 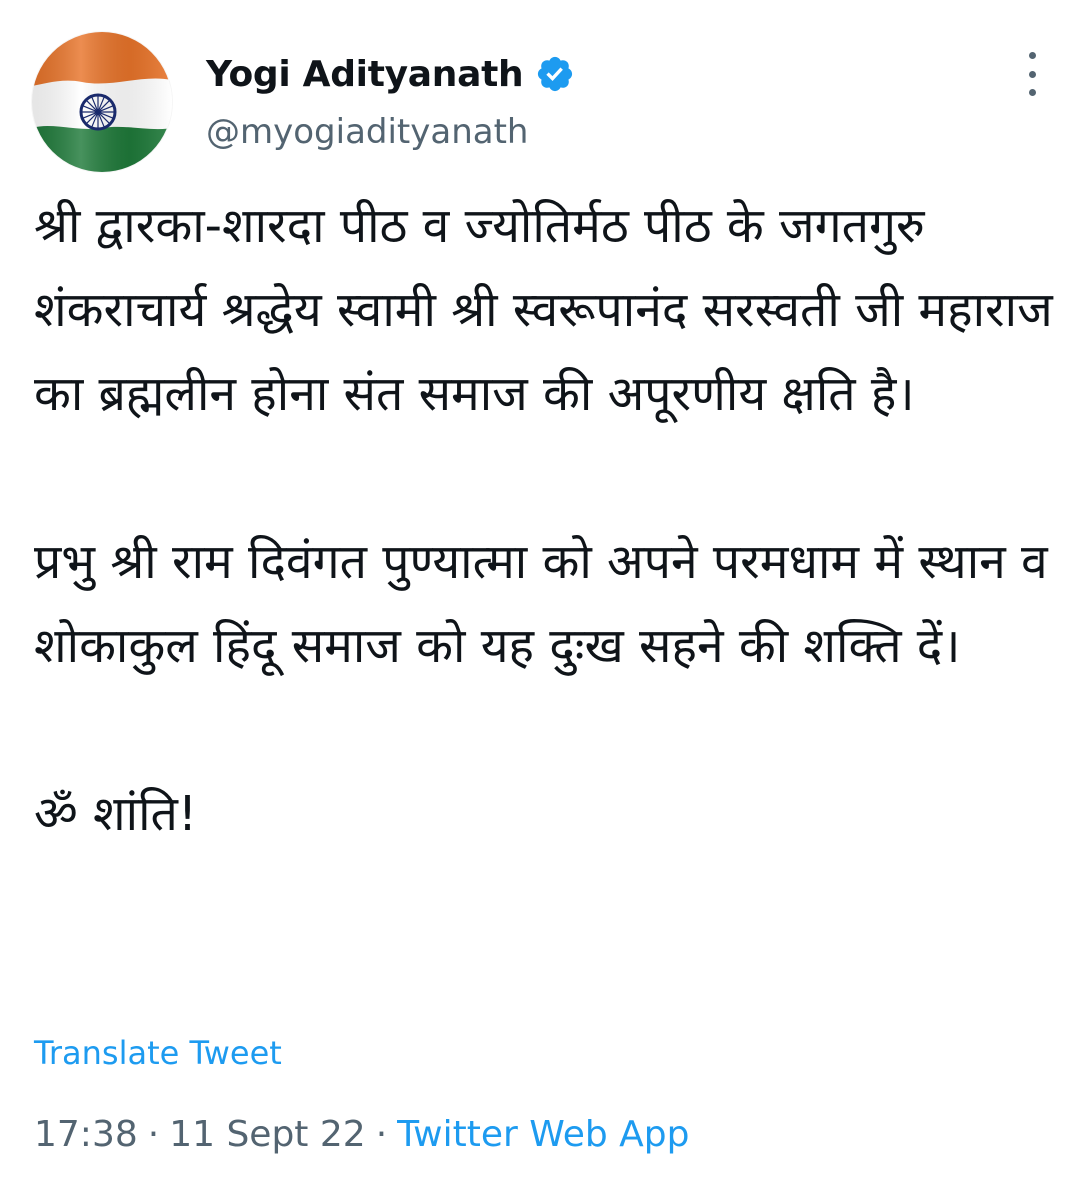 I want to click on more-options-icon, so click(x=1032, y=74).